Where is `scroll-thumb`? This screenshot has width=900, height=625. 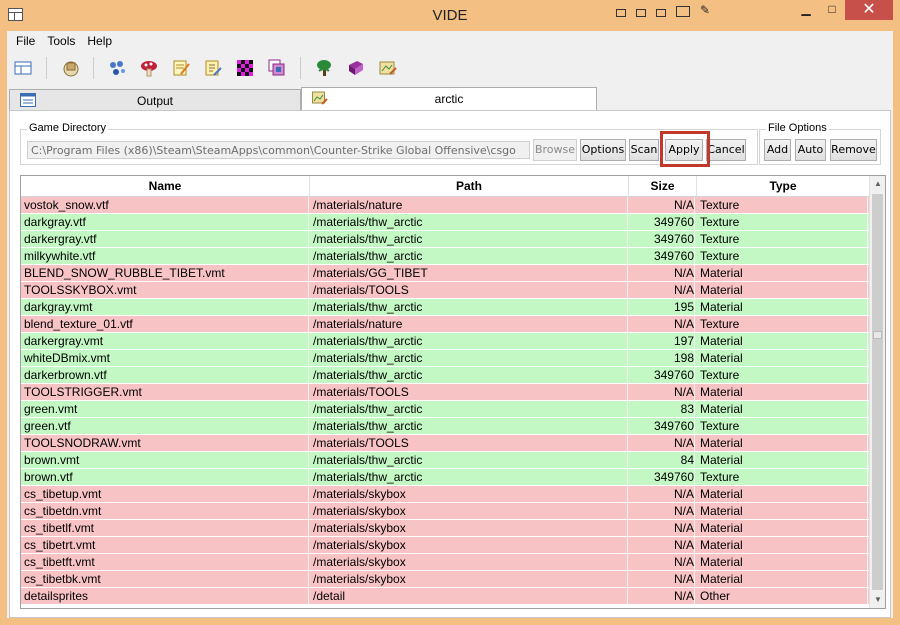 scroll-thumb is located at coordinates (877, 392).